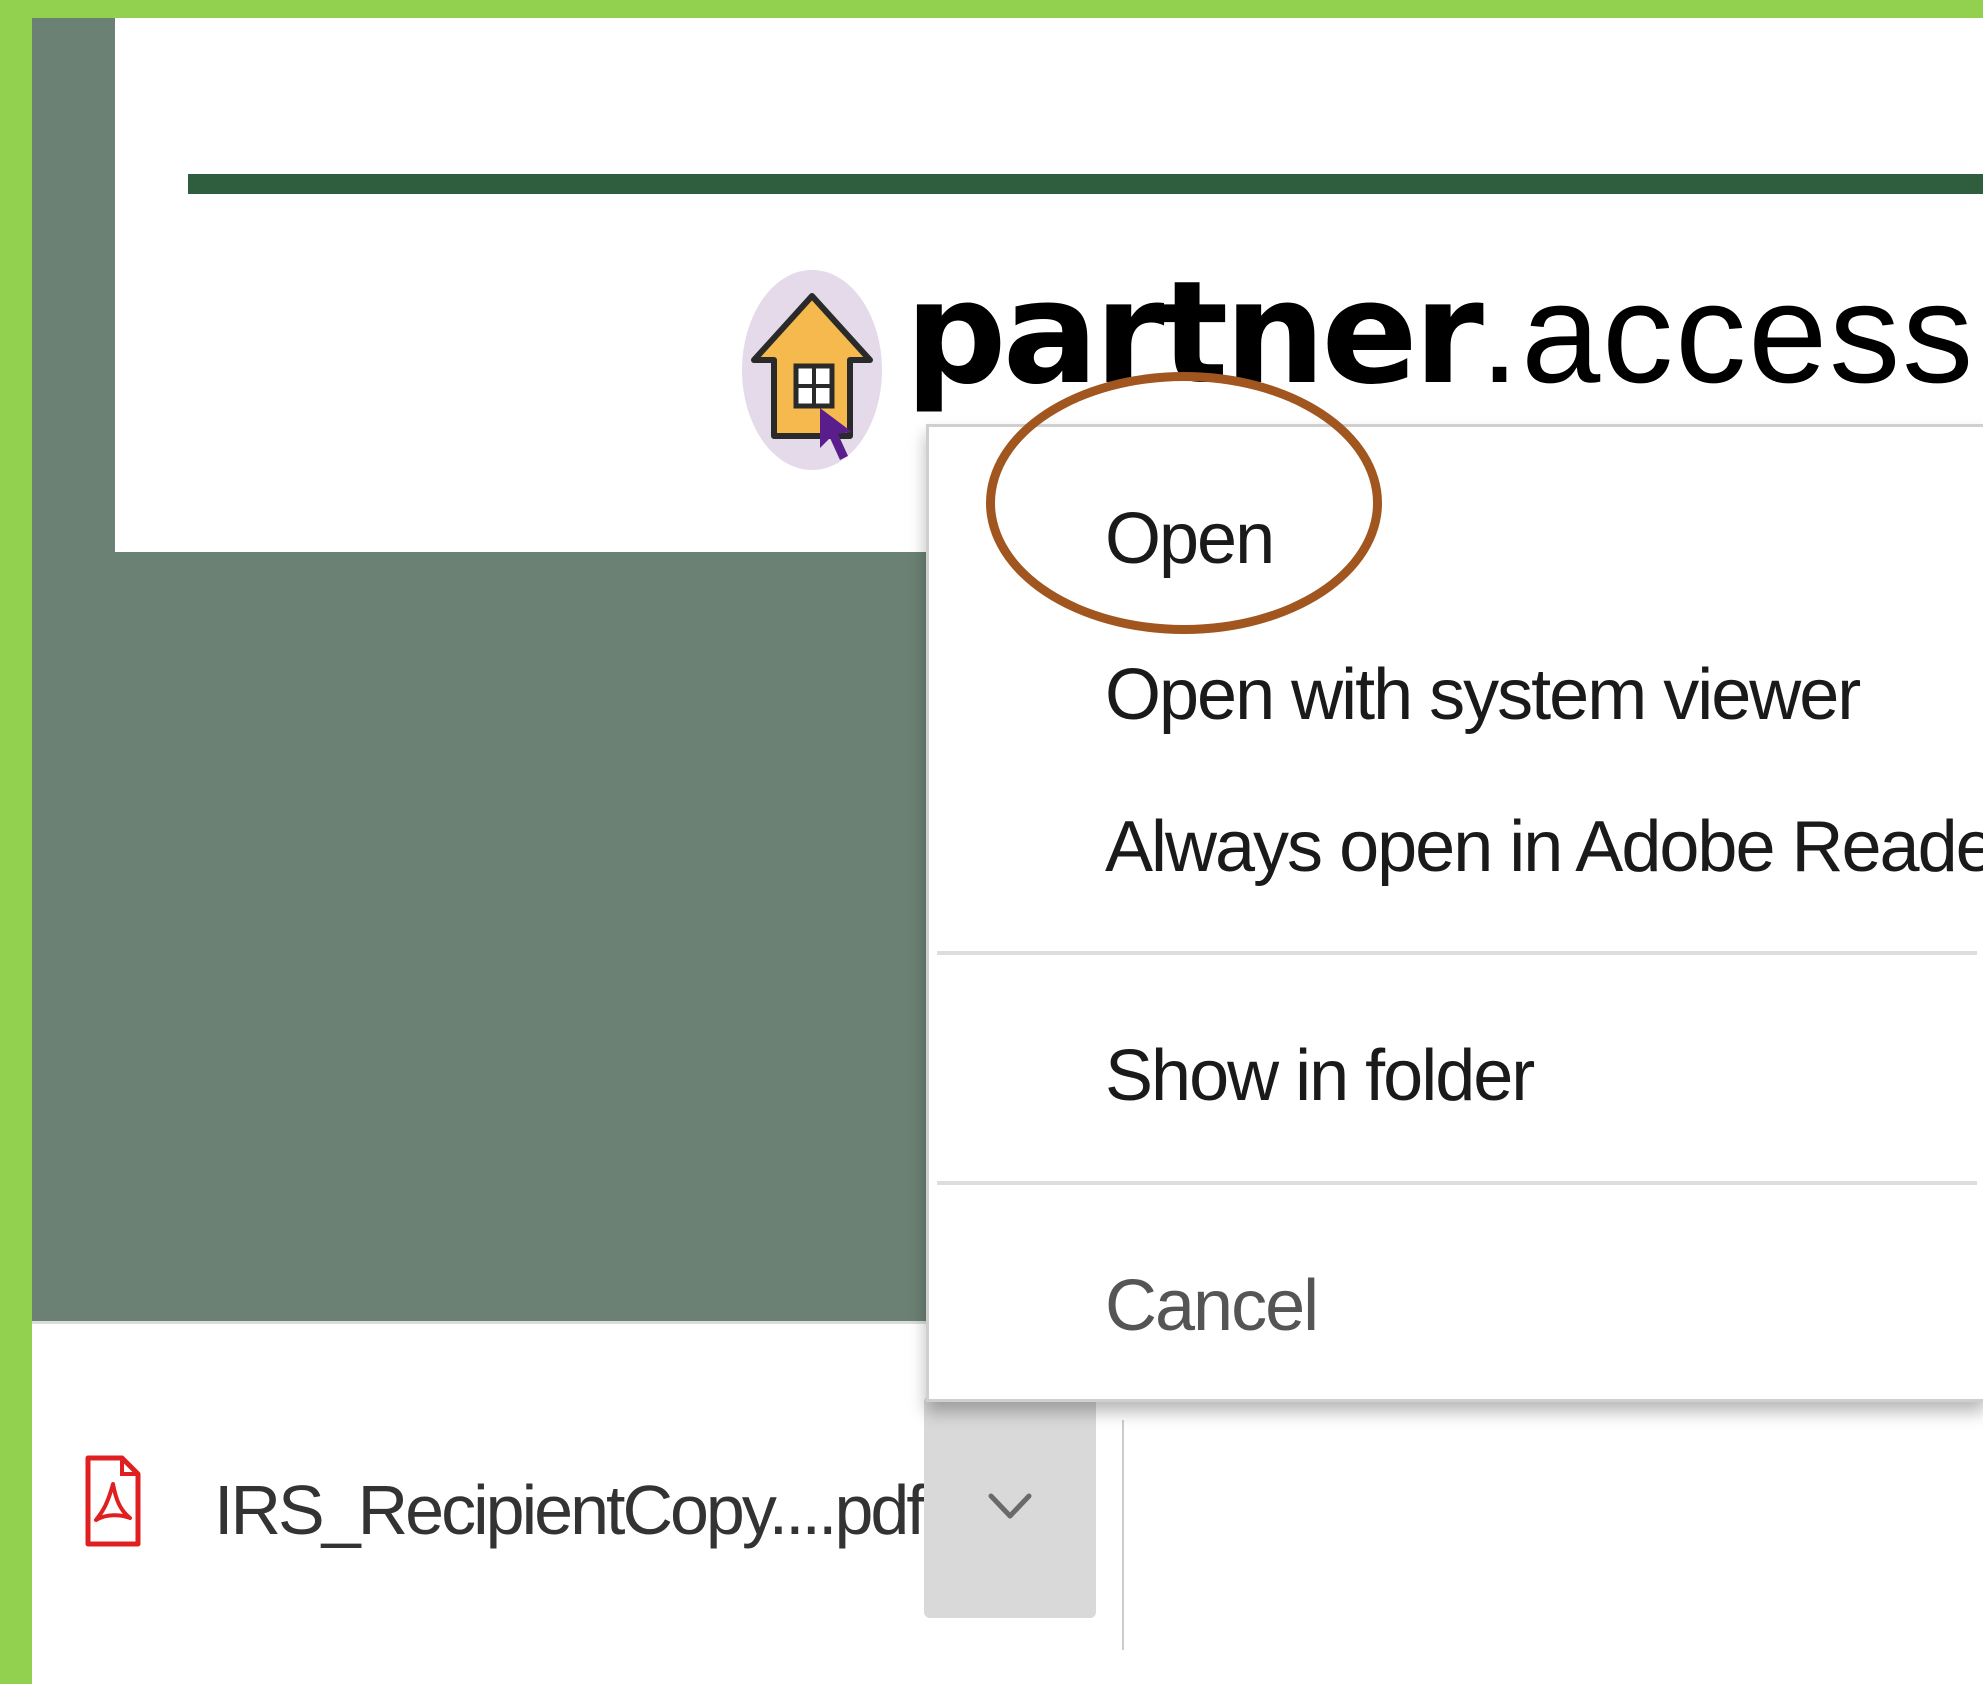 This screenshot has height=1687, width=1983. Describe the element at coordinates (991, 9) in the screenshot. I see `frame-border-top` at that location.